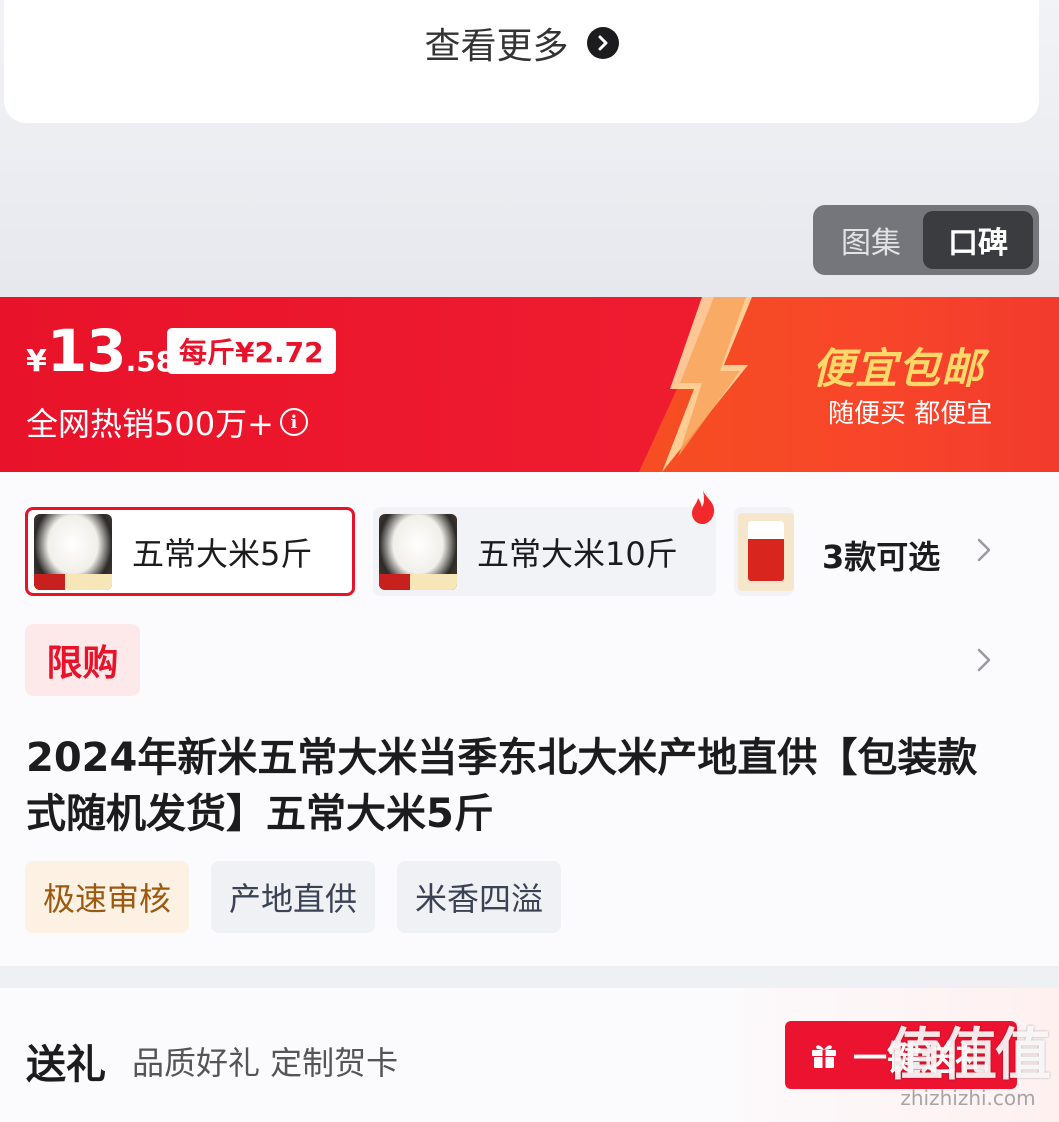  Describe the element at coordinates (496, 46) in the screenshot. I see `view-more-label: 查看更多` at that location.